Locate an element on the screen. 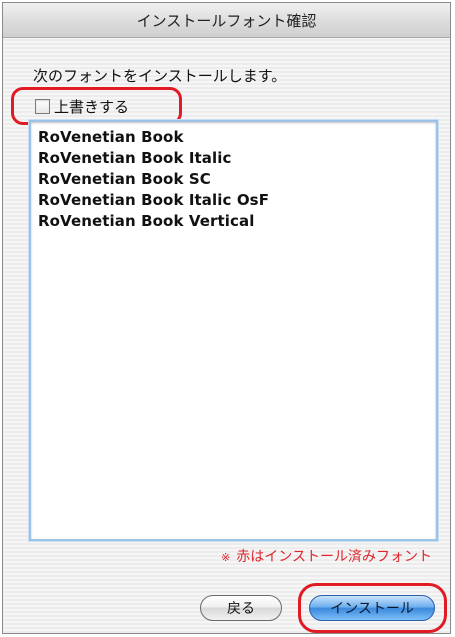 The width and height of the screenshot is (455, 637). title-bar: インストールフォント確認 is located at coordinates (226, 20).